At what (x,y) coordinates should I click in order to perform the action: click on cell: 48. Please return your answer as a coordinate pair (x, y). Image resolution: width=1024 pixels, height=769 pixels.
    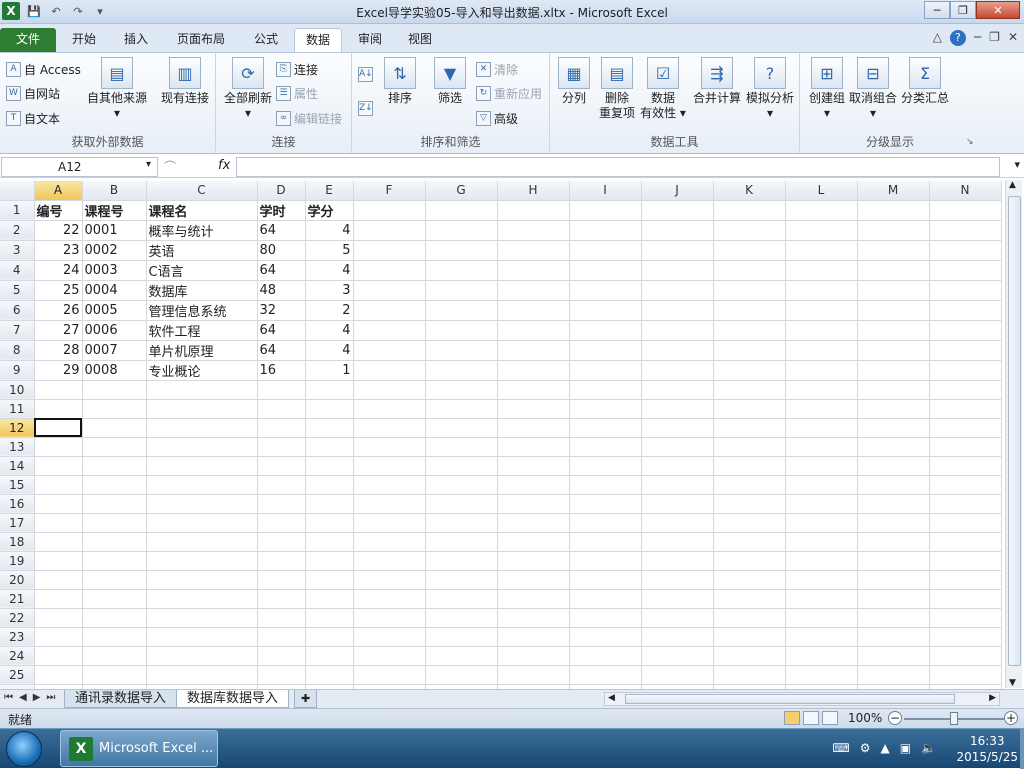
    Looking at the image, I should click on (281, 290).